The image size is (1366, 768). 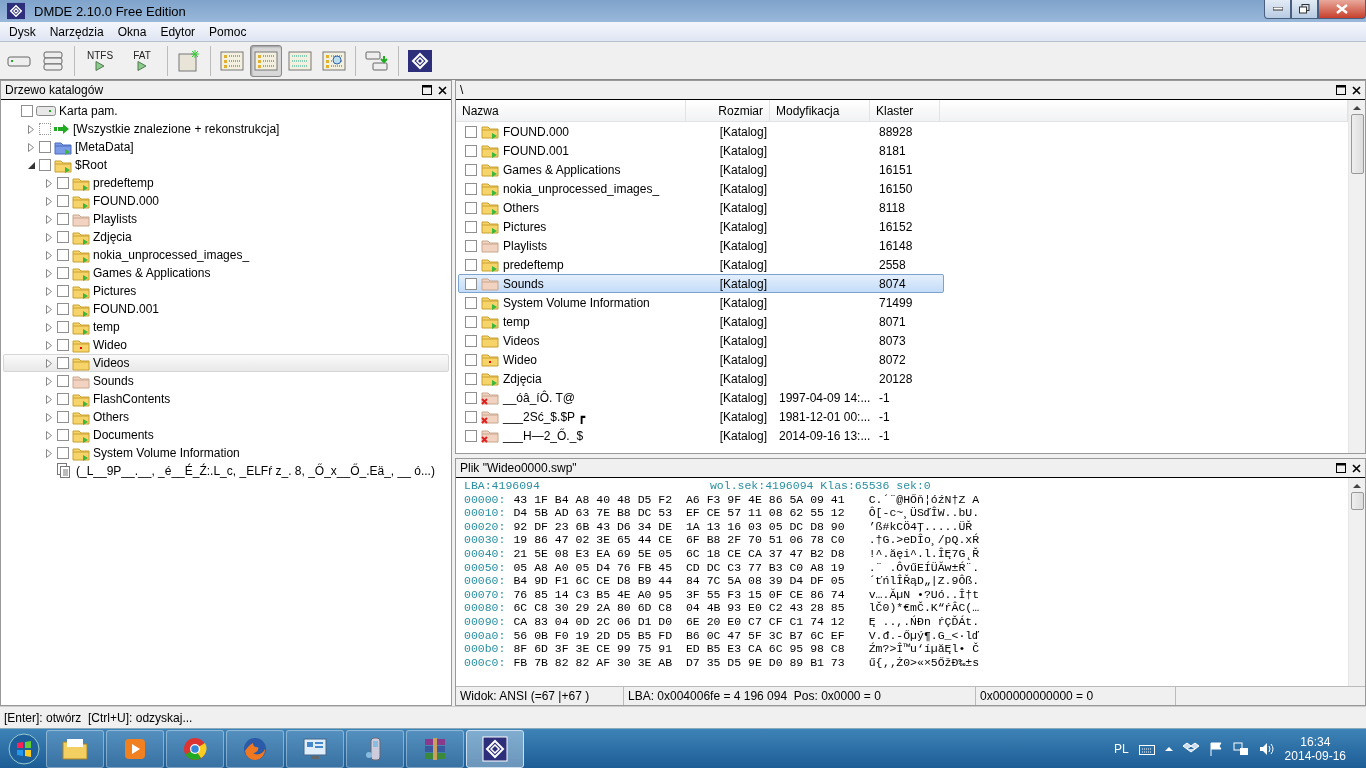 What do you see at coordinates (142, 60) in the screenshot?
I see `toolbar-button: FAT` at bounding box center [142, 60].